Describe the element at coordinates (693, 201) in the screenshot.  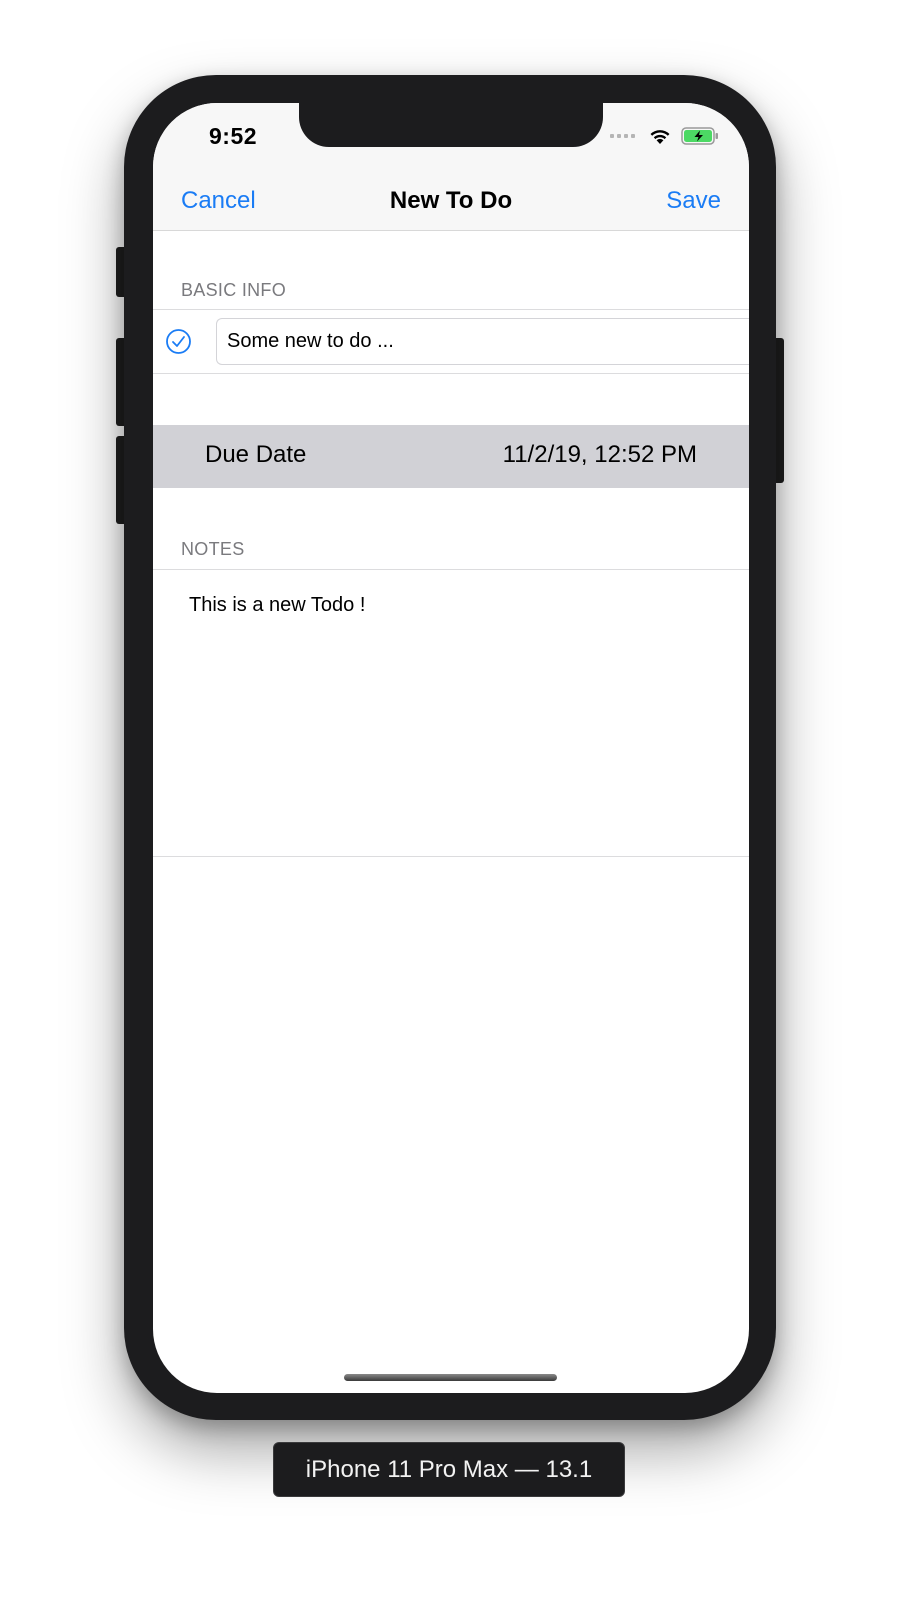
I see `save-button: Save` at that location.